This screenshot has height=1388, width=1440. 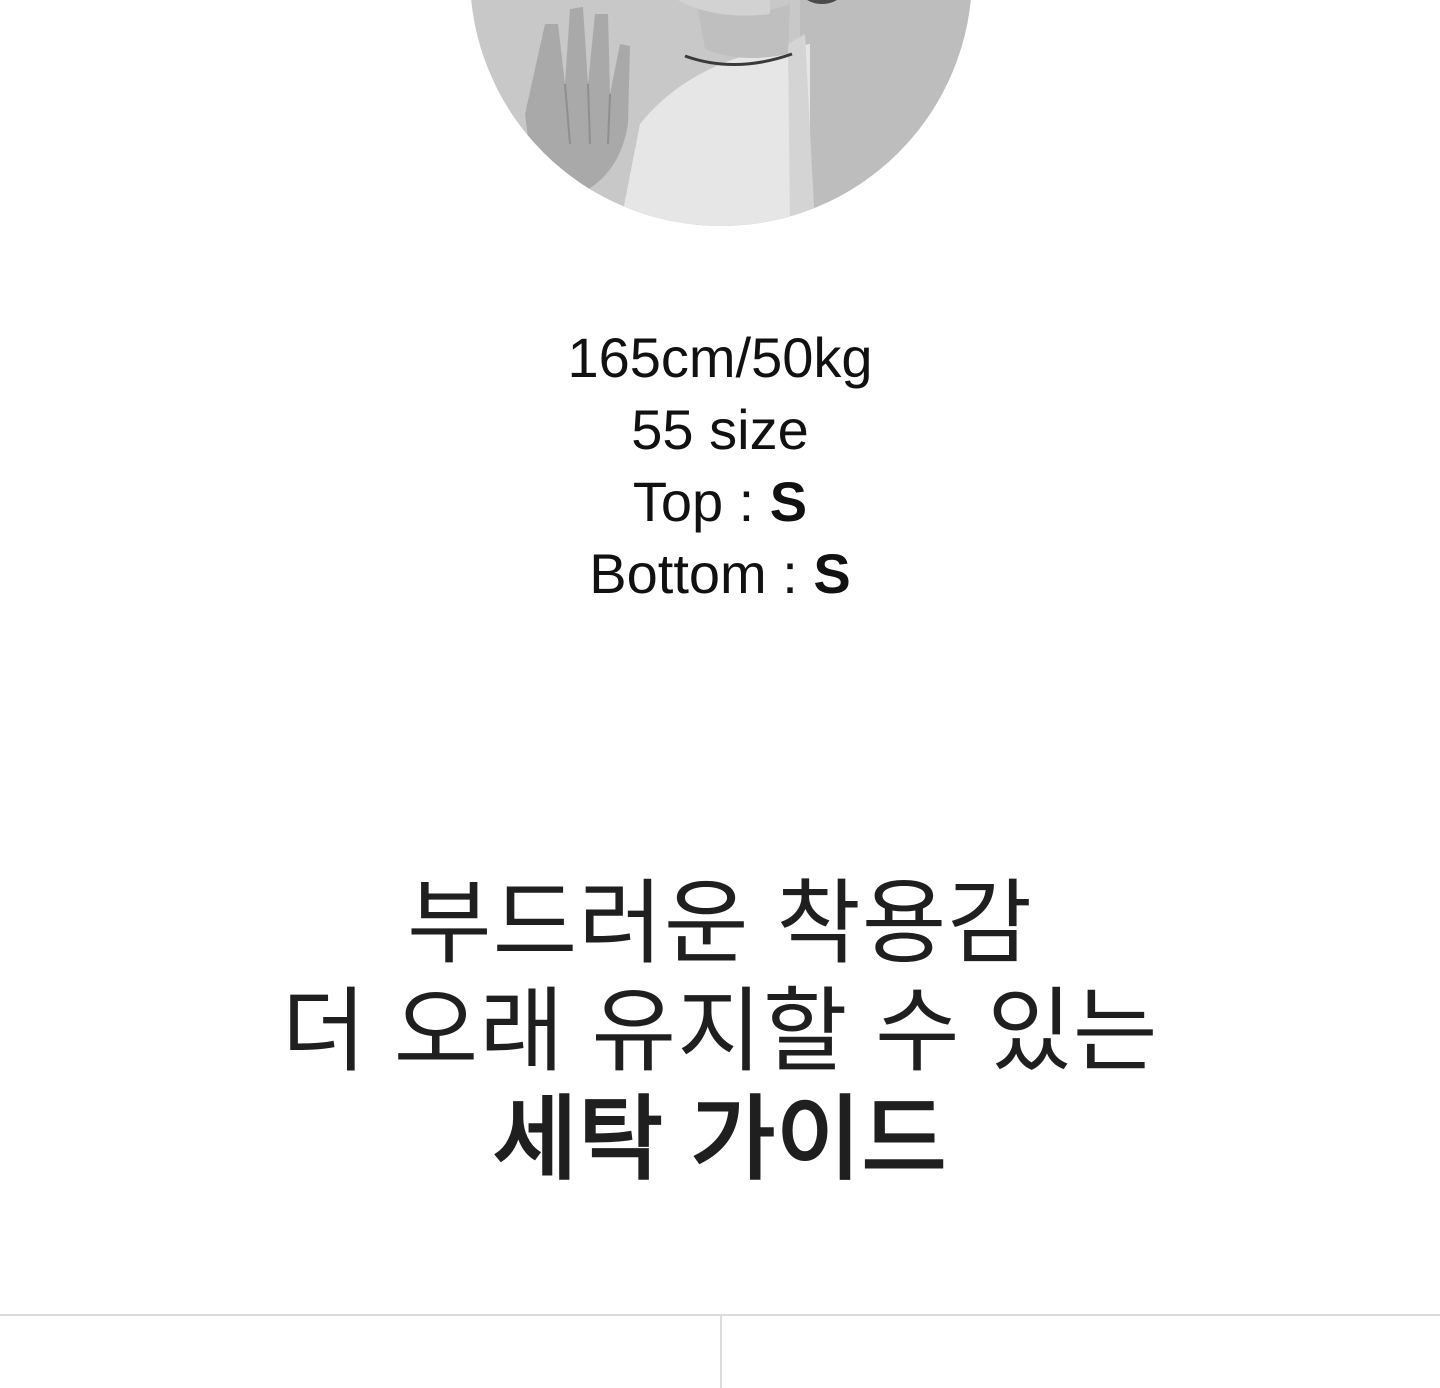 I want to click on model-photo, so click(x=721, y=113).